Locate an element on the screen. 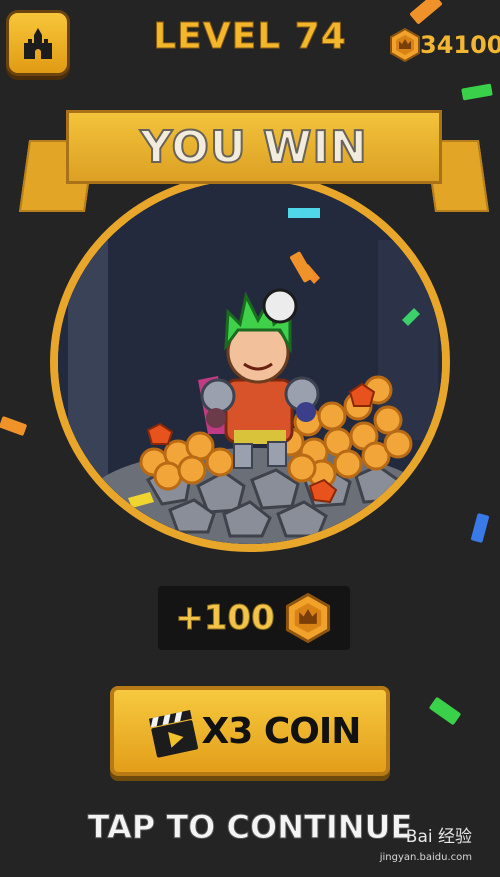 This screenshot has width=500, height=877. triple-coin-button: X3 COIN is located at coordinates (250, 731).